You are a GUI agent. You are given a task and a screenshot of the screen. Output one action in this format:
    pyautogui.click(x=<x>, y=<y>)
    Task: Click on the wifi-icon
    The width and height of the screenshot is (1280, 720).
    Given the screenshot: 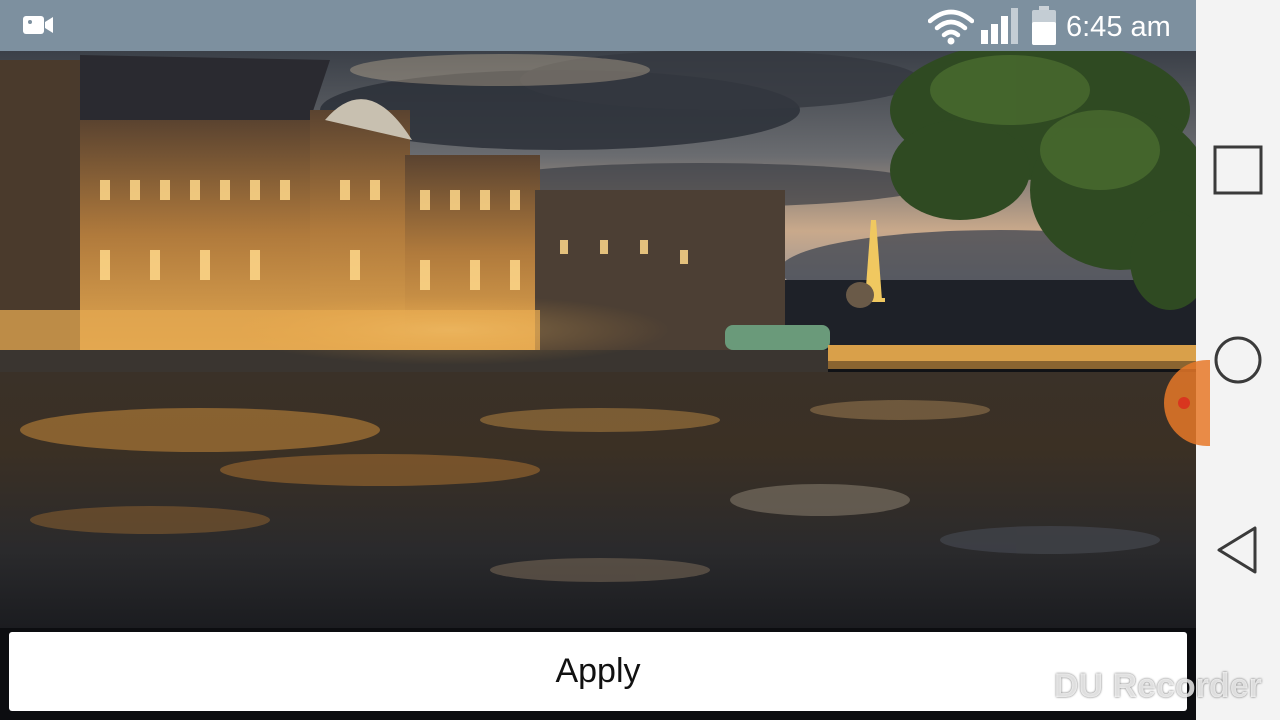 What is the action you would take?
    pyautogui.click(x=951, y=27)
    